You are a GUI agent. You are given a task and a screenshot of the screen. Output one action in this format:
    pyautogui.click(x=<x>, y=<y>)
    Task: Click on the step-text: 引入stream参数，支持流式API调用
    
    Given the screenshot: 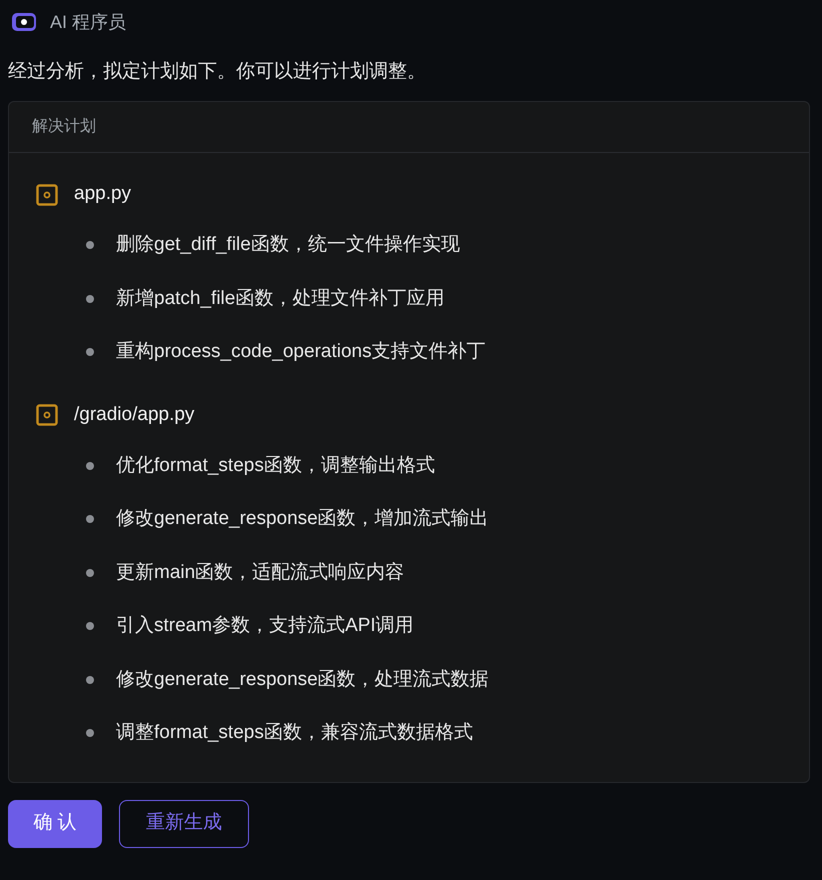 What is the action you would take?
    pyautogui.click(x=265, y=626)
    